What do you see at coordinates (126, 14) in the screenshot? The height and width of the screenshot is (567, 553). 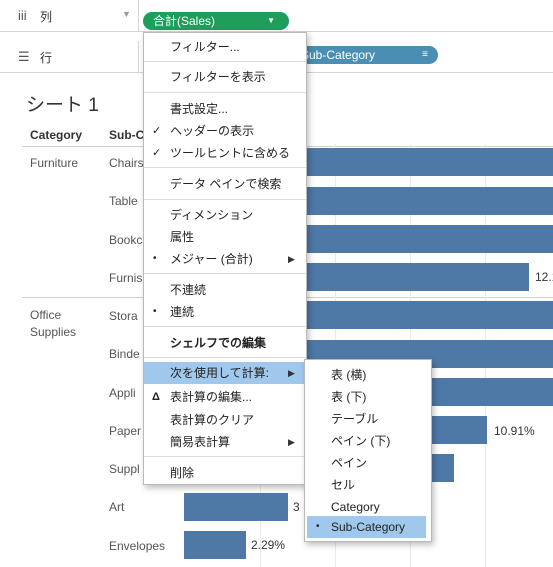 I see `chevron-down-icon: ▼` at bounding box center [126, 14].